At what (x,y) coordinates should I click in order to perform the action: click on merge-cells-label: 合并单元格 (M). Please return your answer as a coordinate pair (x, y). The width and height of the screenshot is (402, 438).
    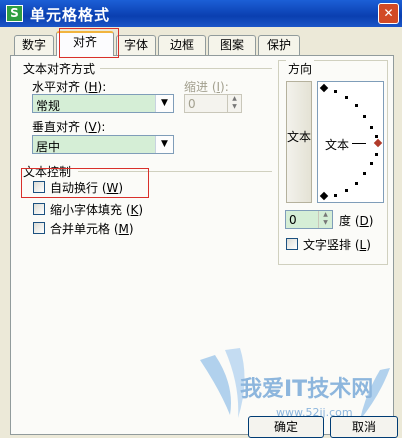
    Looking at the image, I should click on (92, 228).